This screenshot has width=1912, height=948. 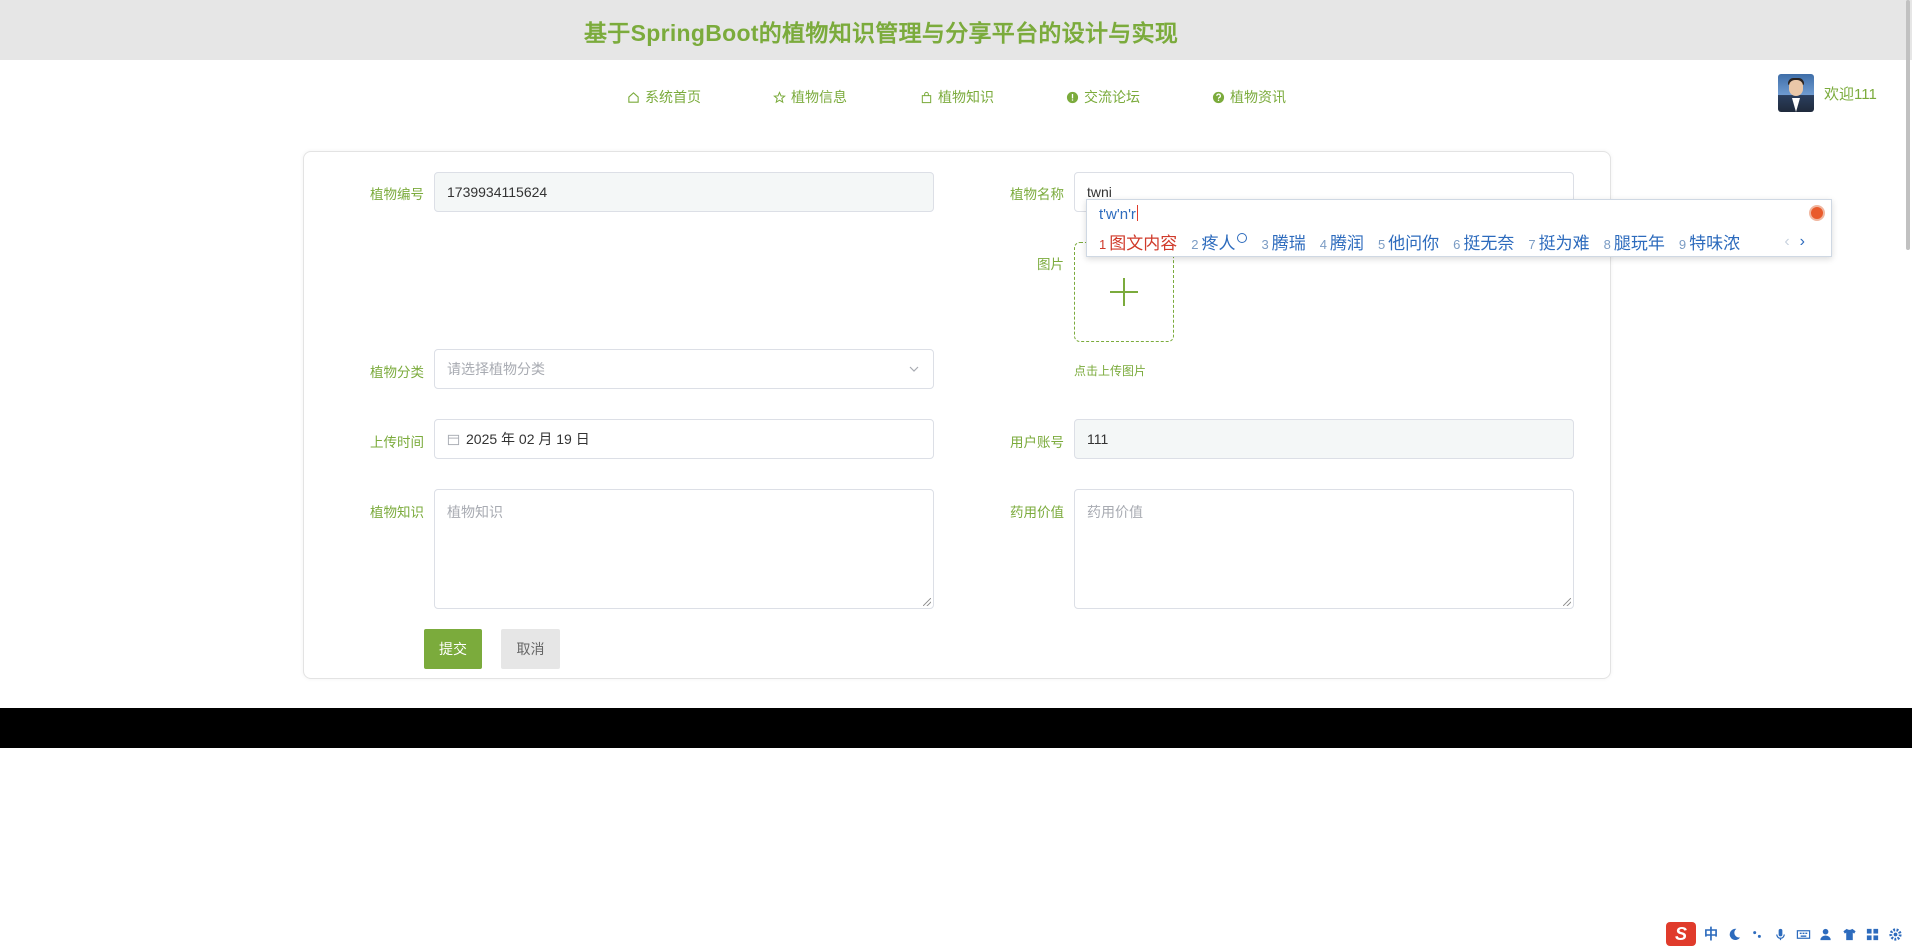 What do you see at coordinates (1110, 371) in the screenshot?
I see `upload-hint: 点击上传图片` at bounding box center [1110, 371].